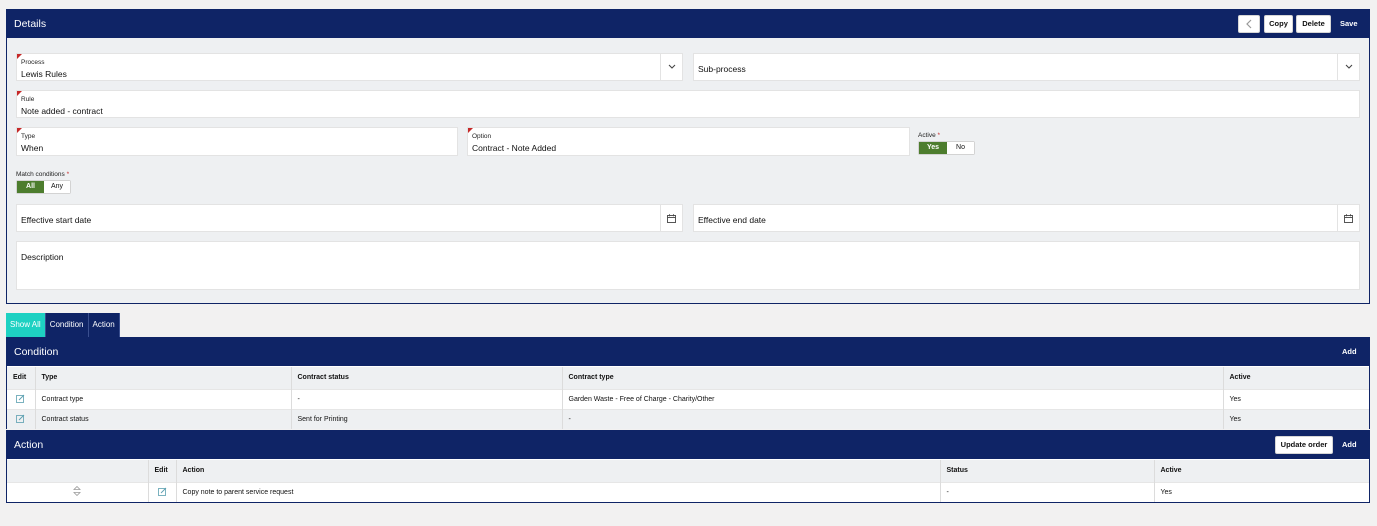 This screenshot has width=1377, height=526. Describe the element at coordinates (1047, 491) in the screenshot. I see `status-cell: -` at that location.